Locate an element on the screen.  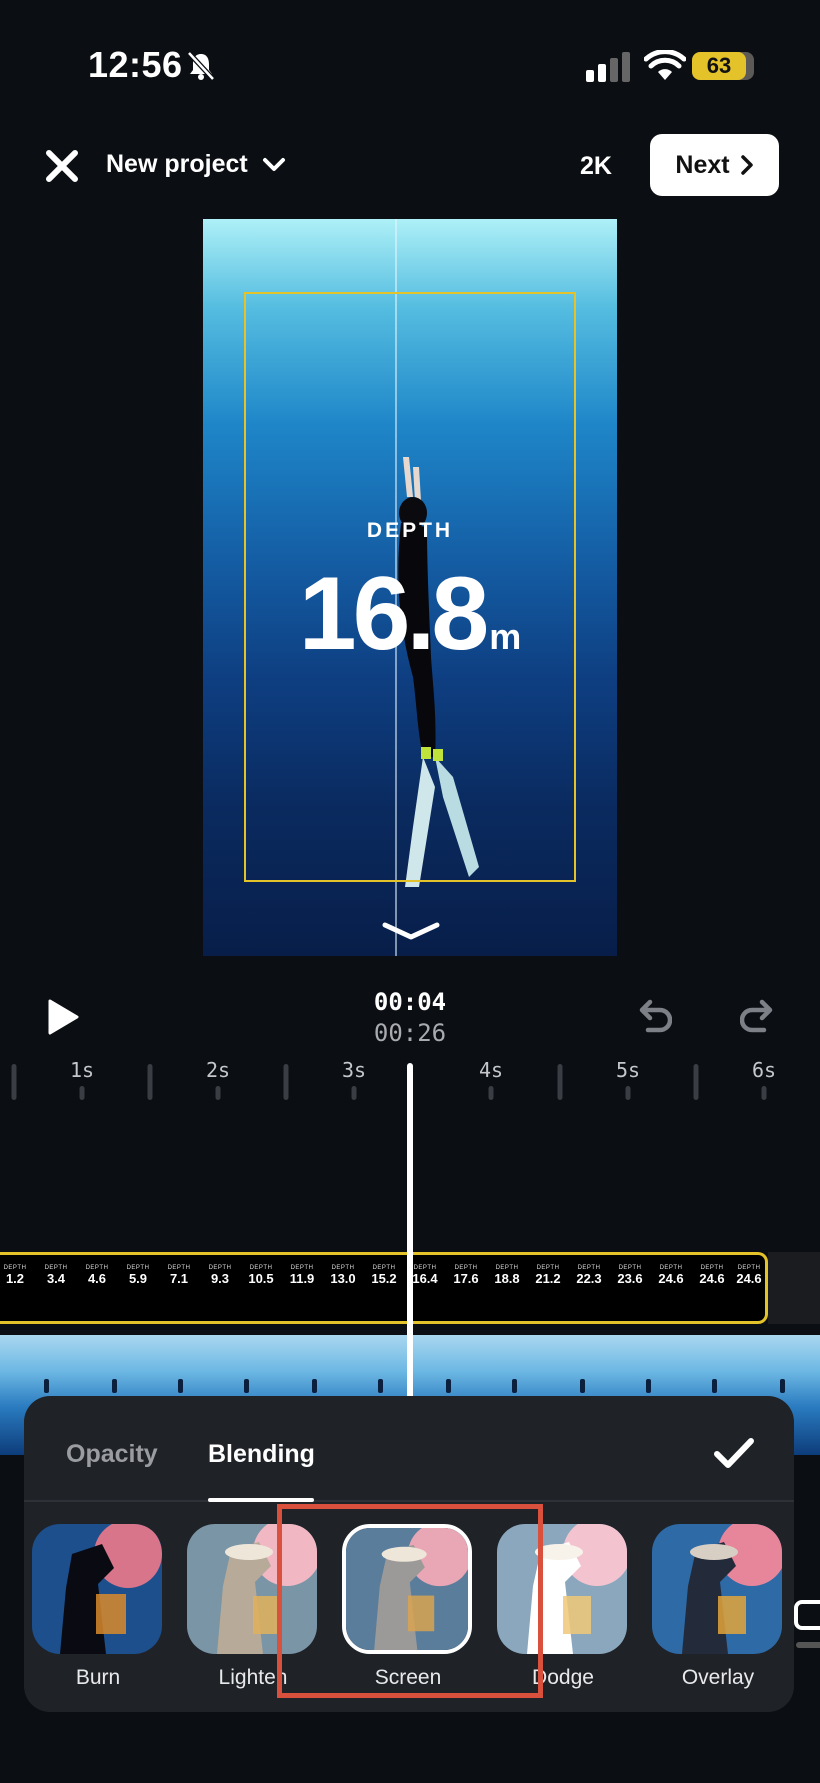
overlay-frame: DEPTH 23.6 is located at coordinates (630, 1275).